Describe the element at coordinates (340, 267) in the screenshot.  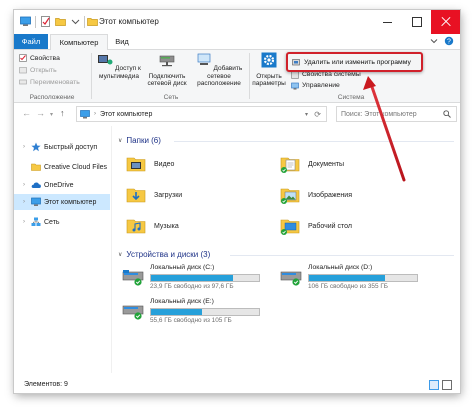
I see `drive-name: Локальный диск (D:)` at that location.